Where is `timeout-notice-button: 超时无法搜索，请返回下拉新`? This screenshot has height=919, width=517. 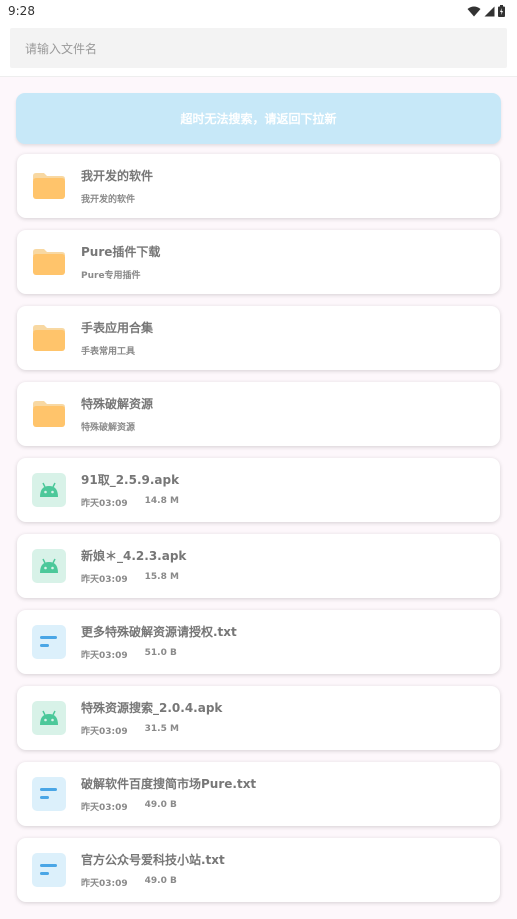 timeout-notice-button: 超时无法搜索，请返回下拉新 is located at coordinates (258, 118).